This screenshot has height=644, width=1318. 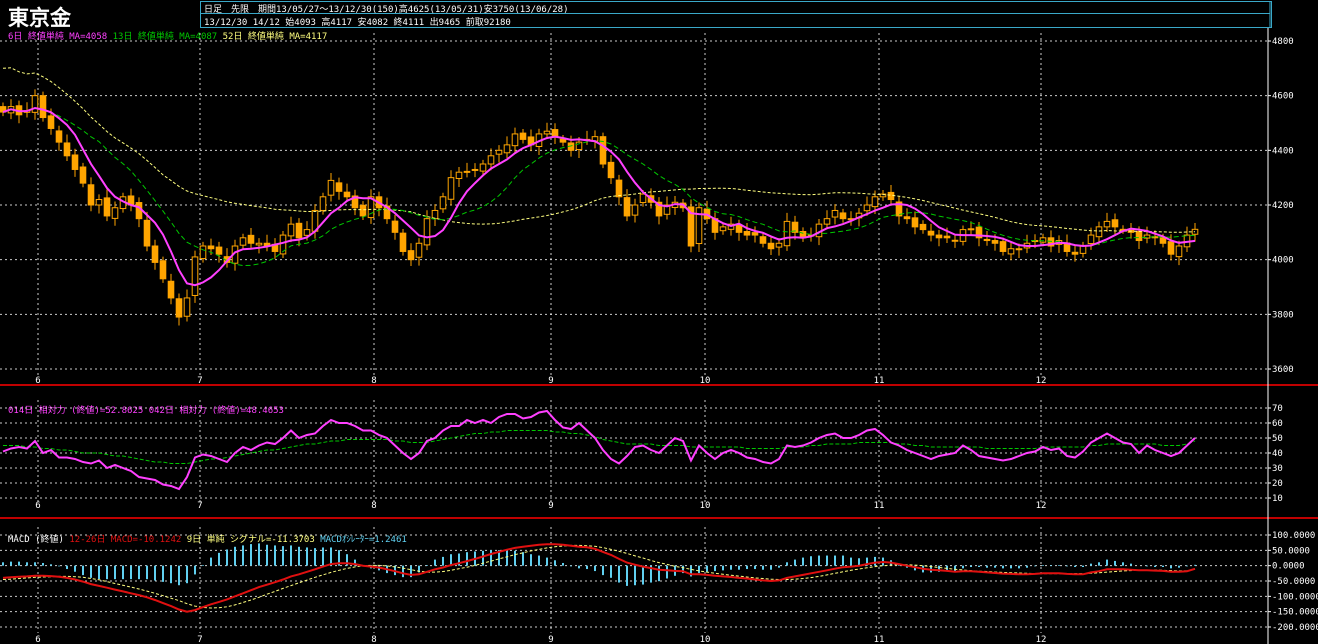 I want to click on signal-line, so click(x=599, y=576).